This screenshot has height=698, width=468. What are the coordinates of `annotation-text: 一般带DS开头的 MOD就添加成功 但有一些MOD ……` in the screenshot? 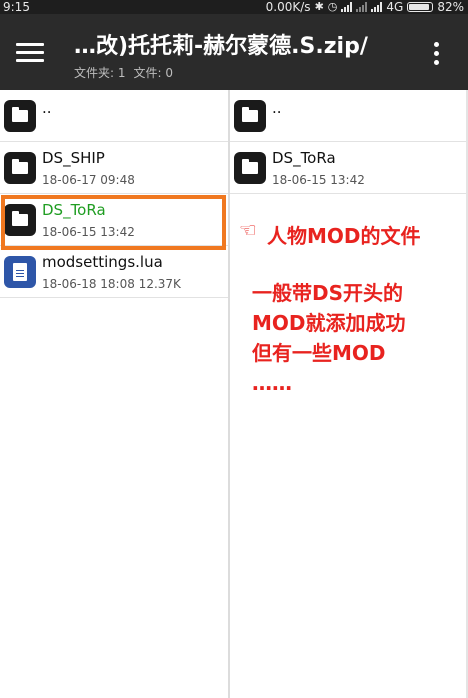 It's located at (329, 338).